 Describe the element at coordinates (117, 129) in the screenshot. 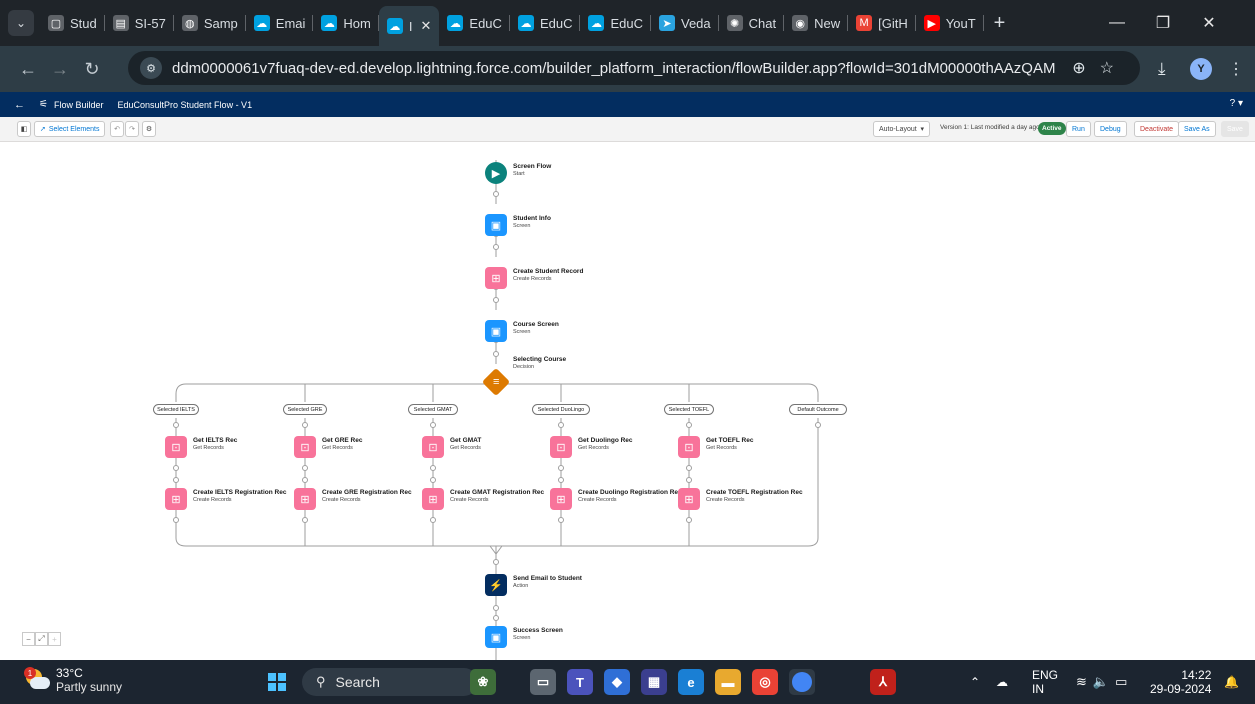

I see `undo-button: ↶` at that location.